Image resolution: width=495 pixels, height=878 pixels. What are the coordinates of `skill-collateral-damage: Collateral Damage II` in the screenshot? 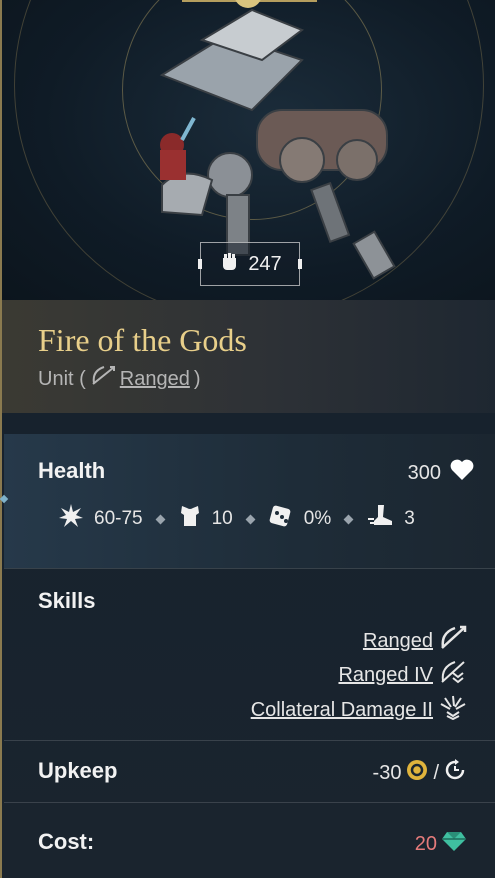 It's located at (359, 710).